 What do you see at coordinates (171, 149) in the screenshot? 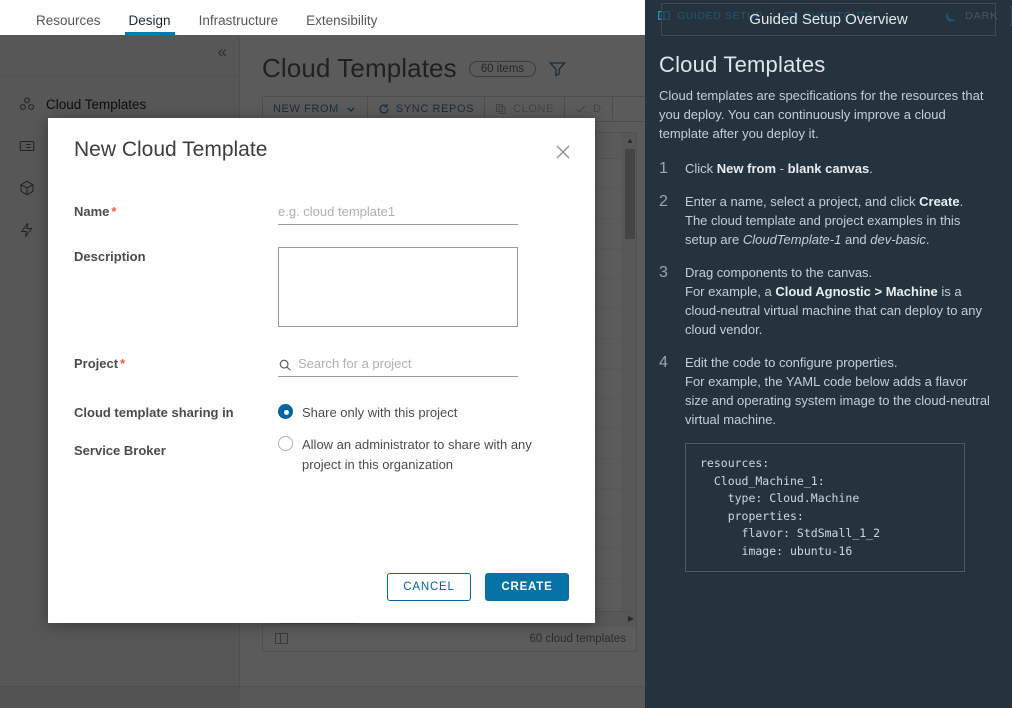
I see `dialog-title: New Cloud Template` at bounding box center [171, 149].